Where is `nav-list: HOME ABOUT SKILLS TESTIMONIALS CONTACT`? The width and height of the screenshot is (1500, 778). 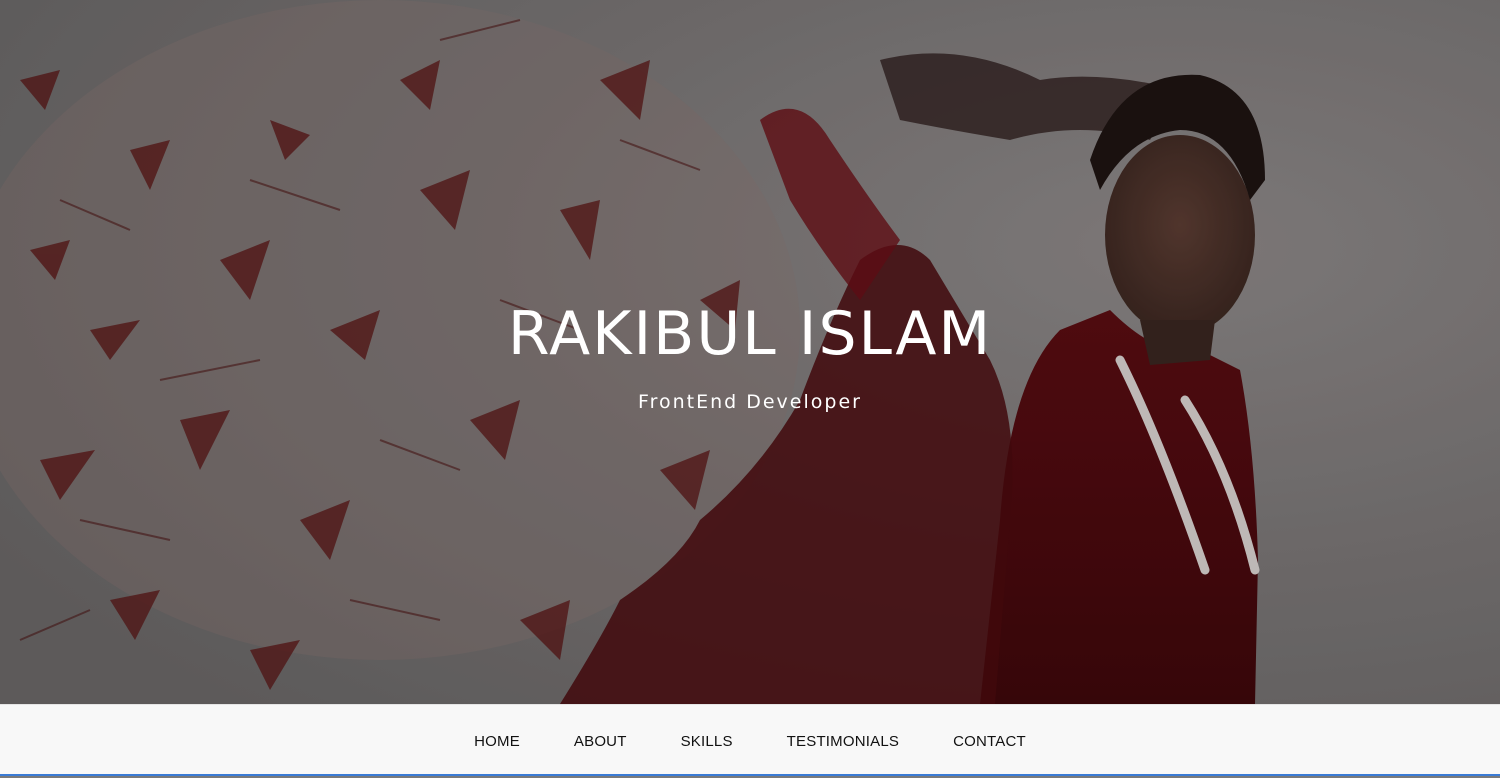
nav-list: HOME ABOUT SKILLS TESTIMONIALS CONTACT is located at coordinates (750, 740).